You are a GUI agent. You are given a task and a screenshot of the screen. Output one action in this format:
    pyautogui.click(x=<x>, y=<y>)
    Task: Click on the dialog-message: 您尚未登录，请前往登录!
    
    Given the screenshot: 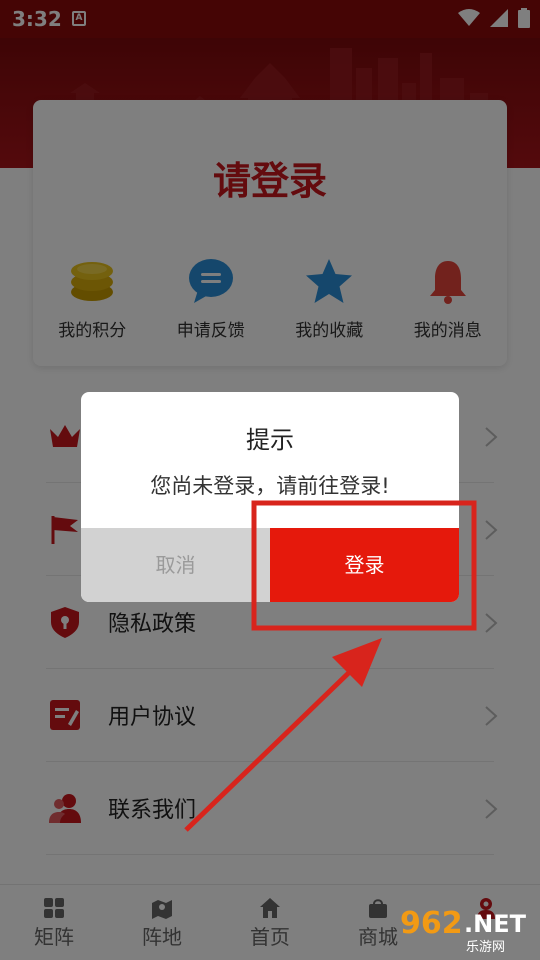 What is the action you would take?
    pyautogui.click(x=270, y=486)
    